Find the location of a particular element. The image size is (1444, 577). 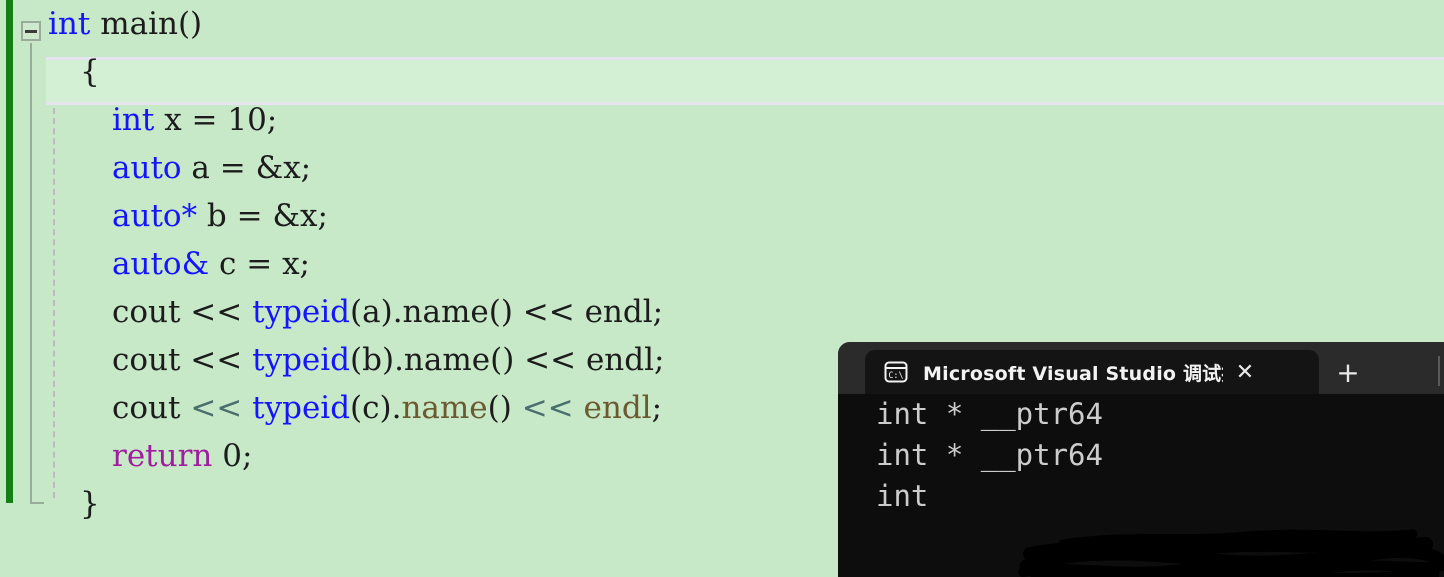

code-token: ; is located at coordinates (657, 408).